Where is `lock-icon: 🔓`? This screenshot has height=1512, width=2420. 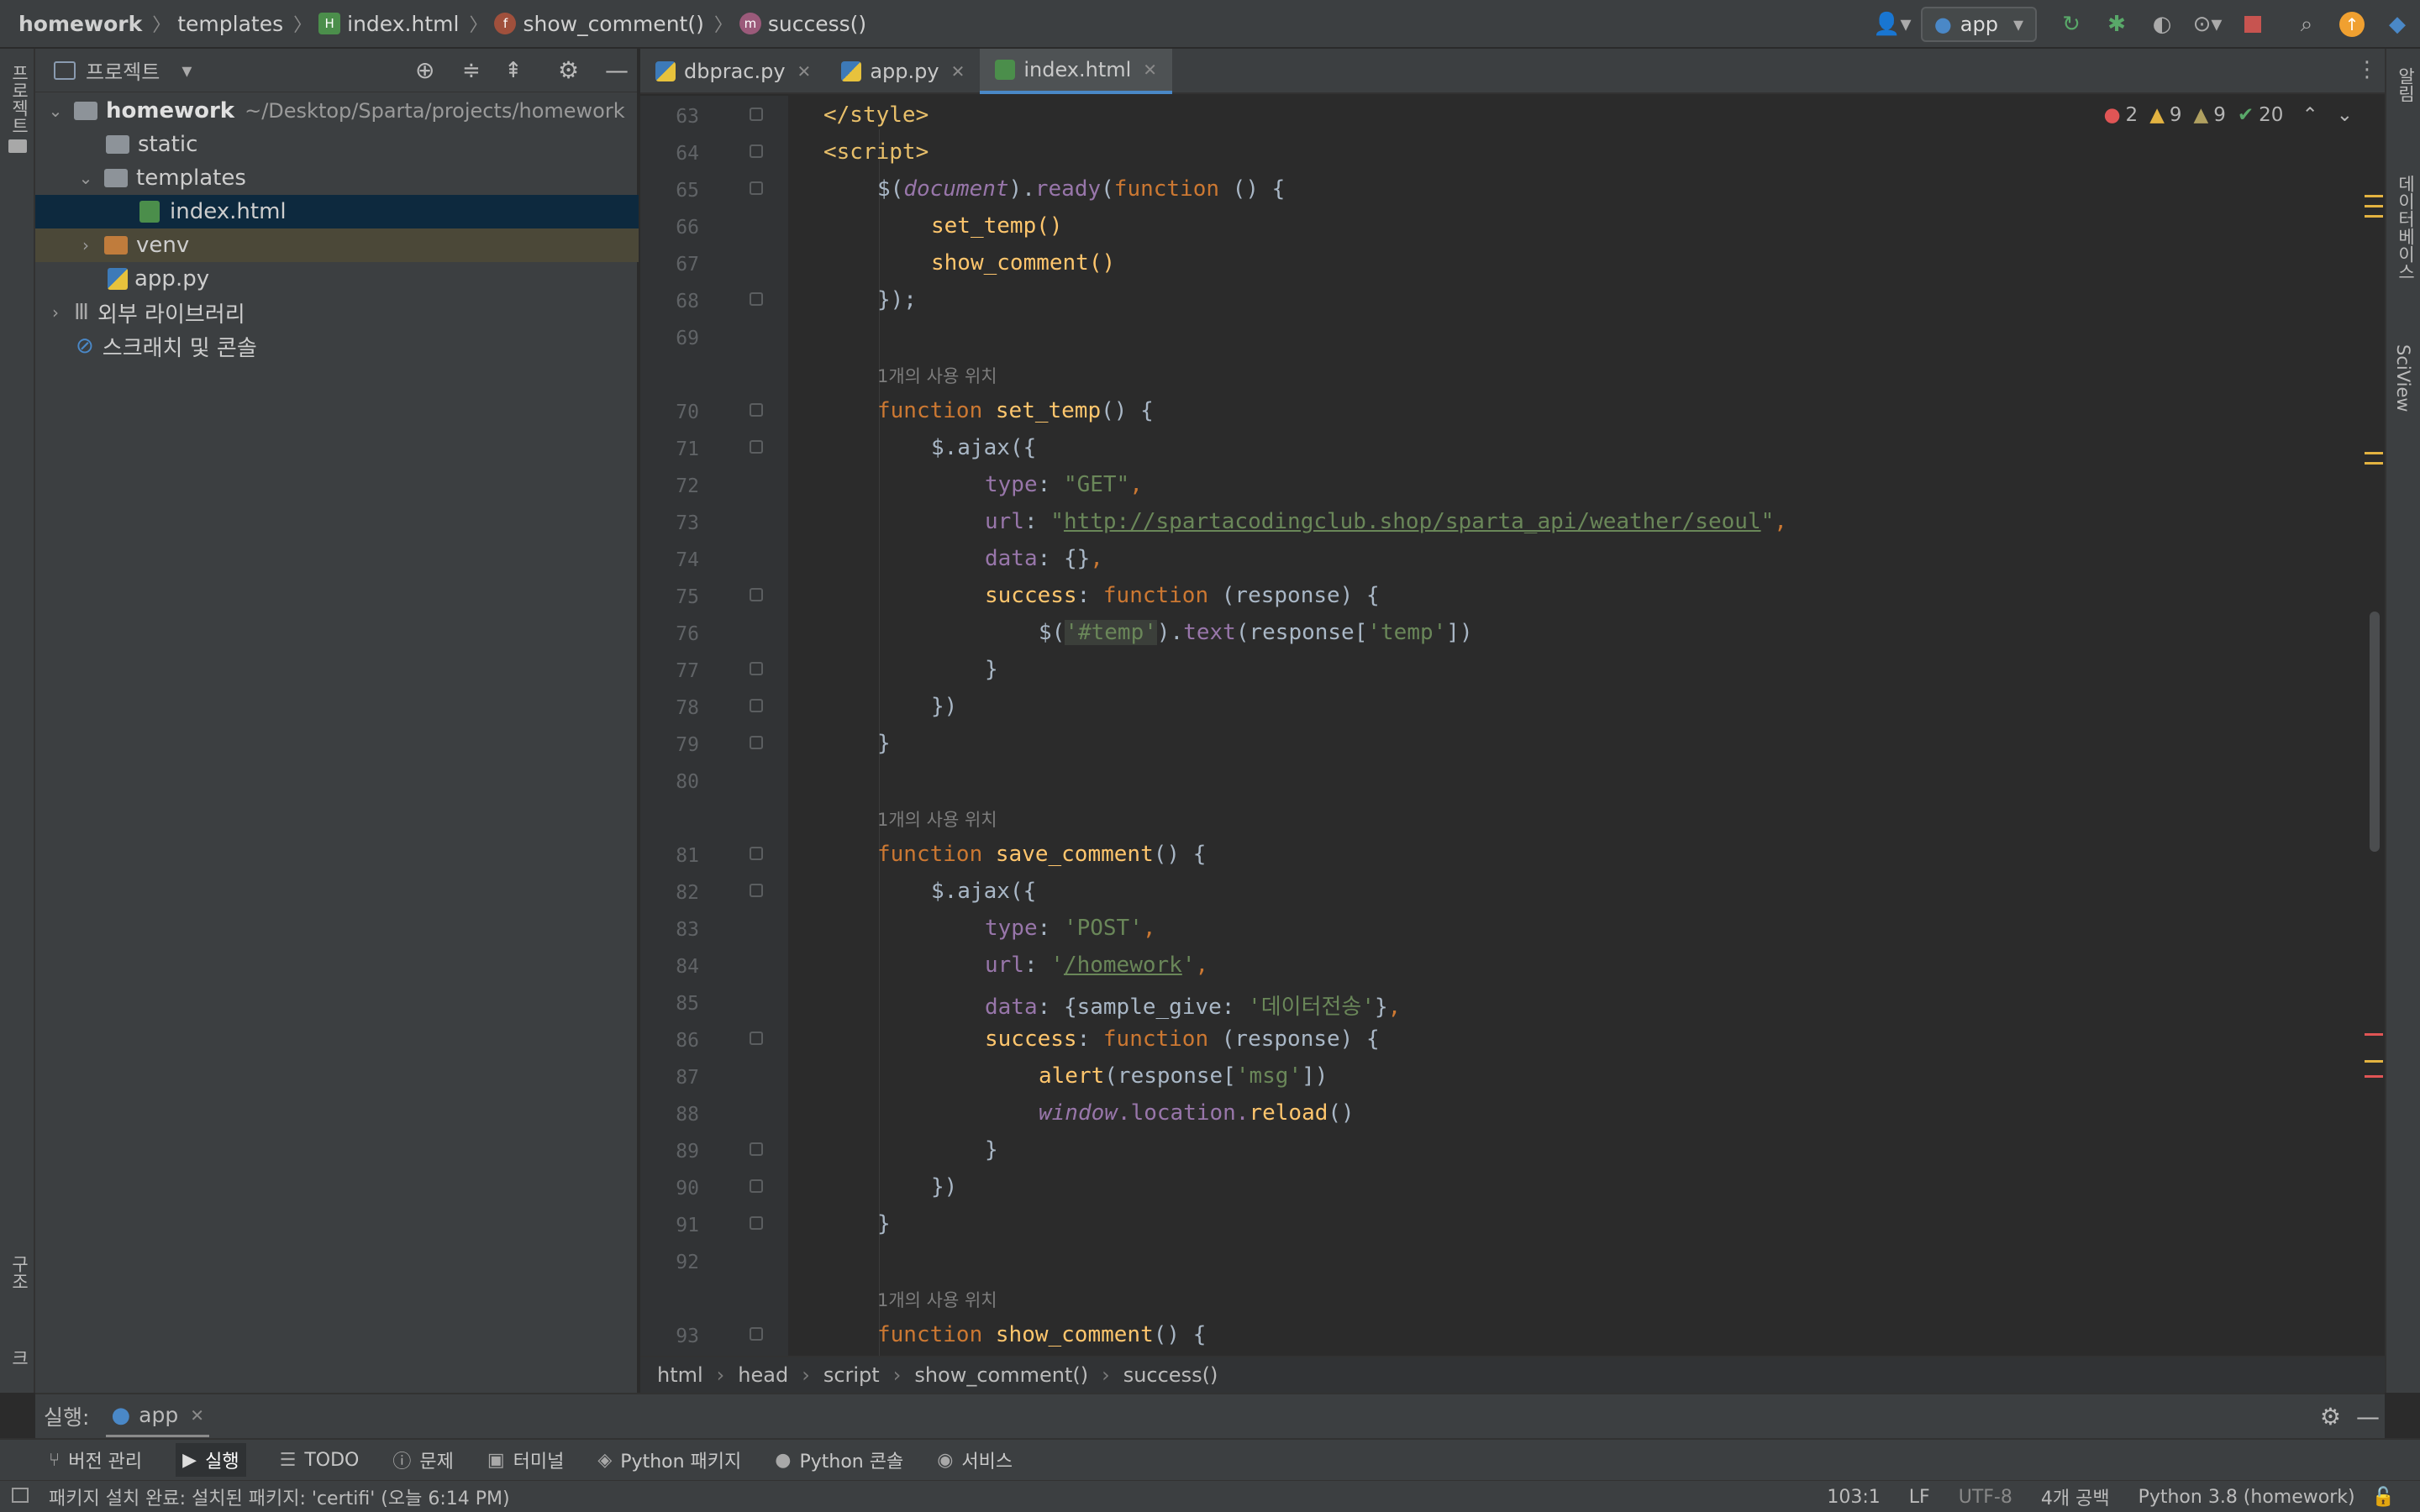 lock-icon: 🔓 is located at coordinates (2384, 1497).